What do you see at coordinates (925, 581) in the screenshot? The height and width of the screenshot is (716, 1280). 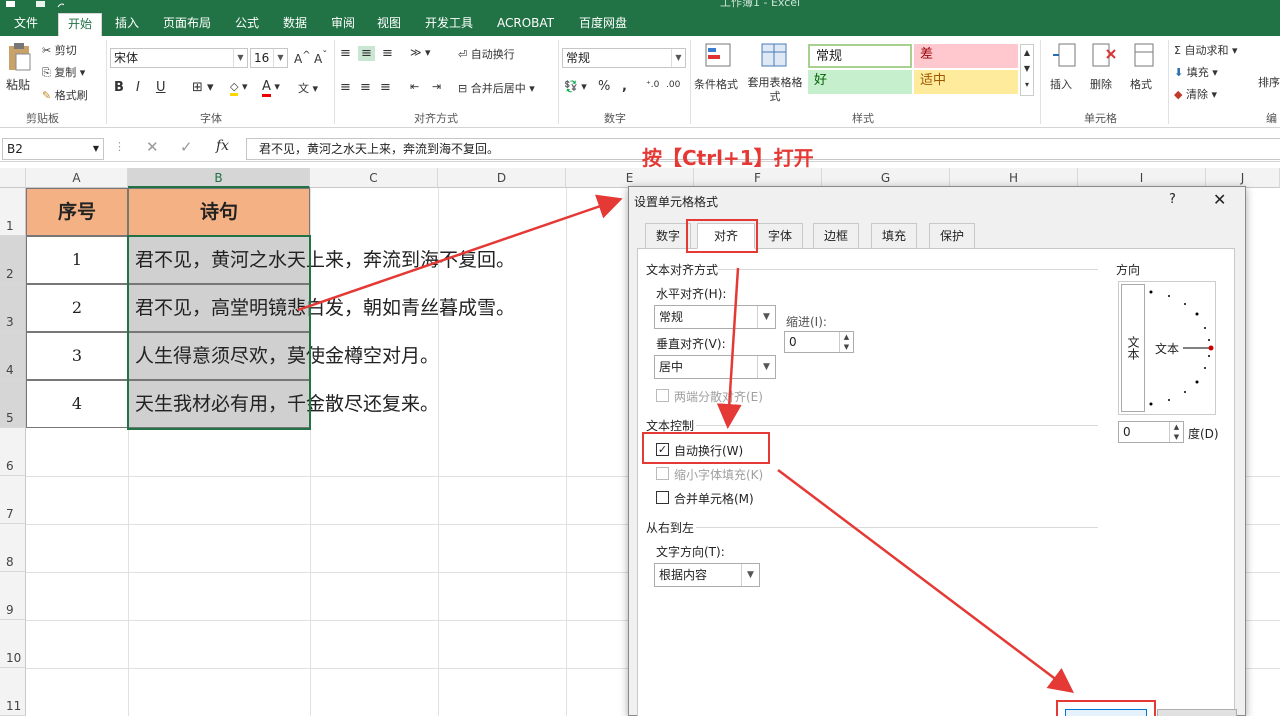 I see `arrow-to-ok` at bounding box center [925, 581].